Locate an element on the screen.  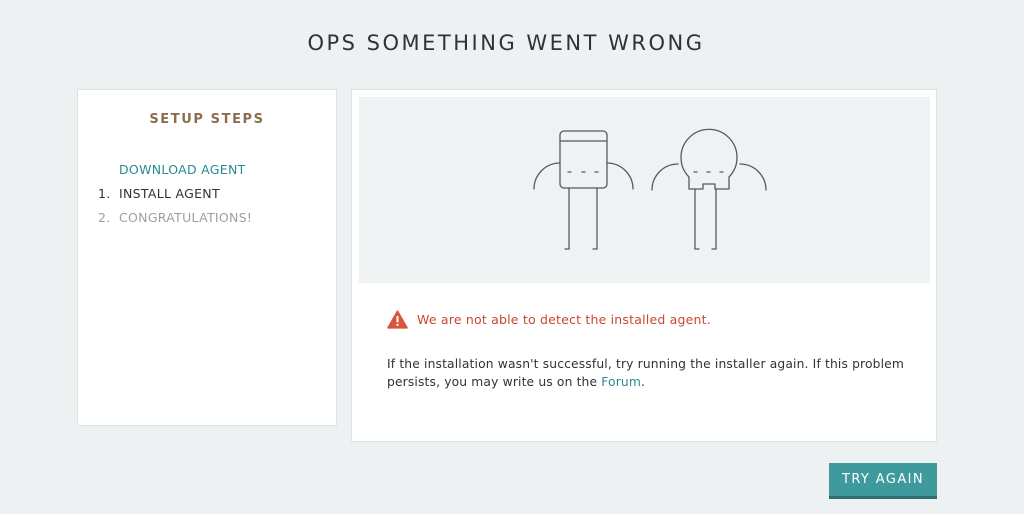
page-title: OPS SOMETHING WENT WRONG is located at coordinates (506, 43).